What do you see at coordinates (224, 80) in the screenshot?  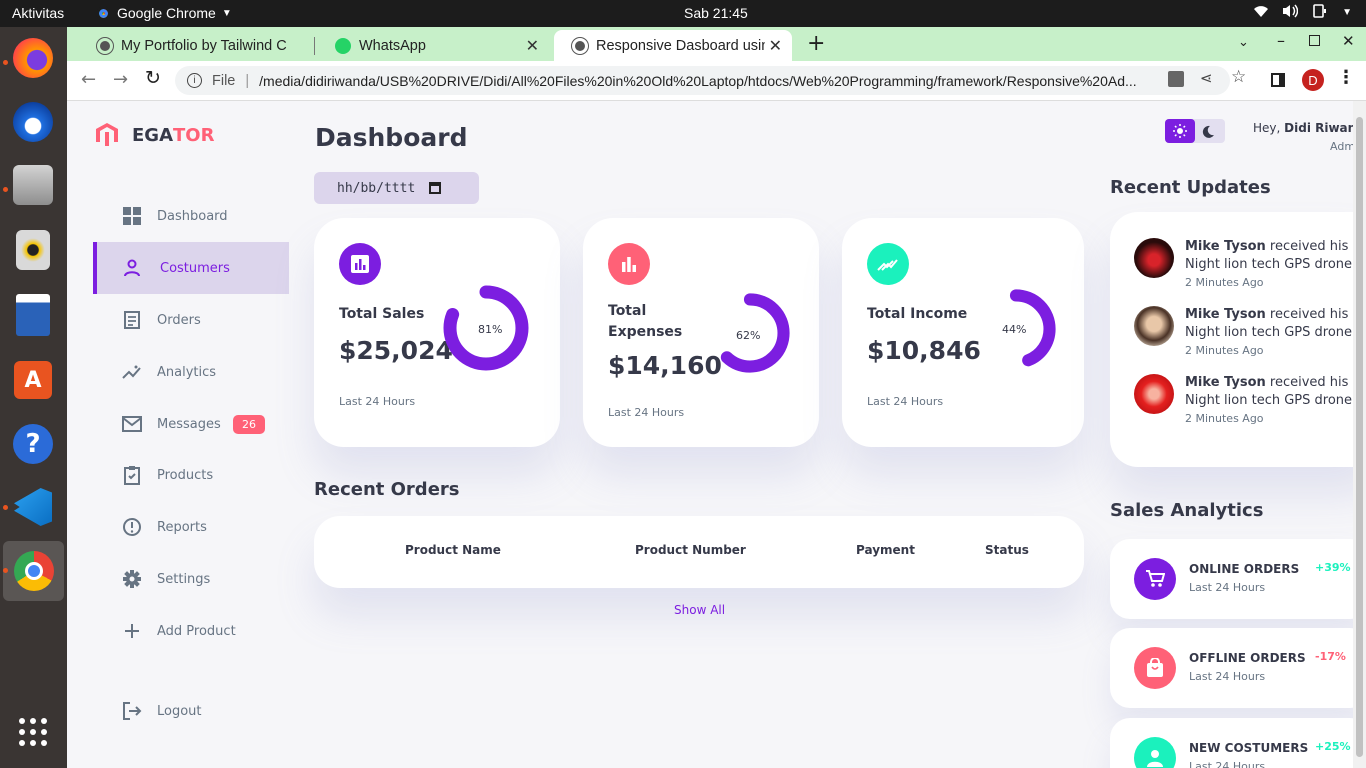 I see `url-scheme: File` at bounding box center [224, 80].